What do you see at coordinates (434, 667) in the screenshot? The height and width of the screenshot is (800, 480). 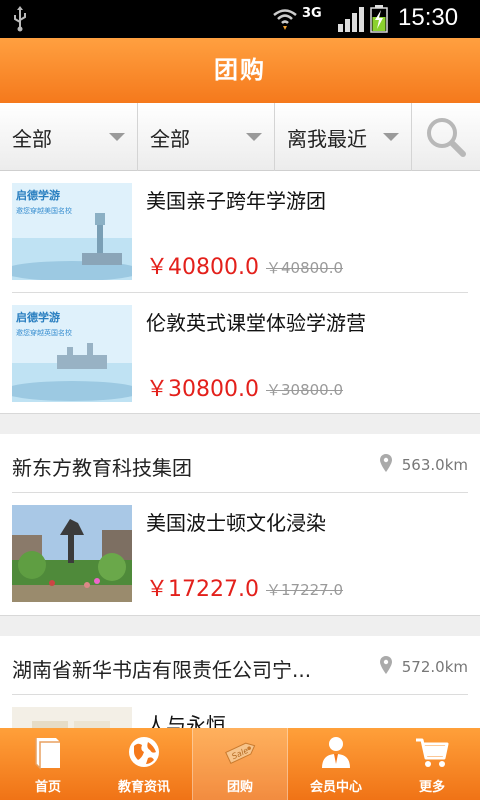 I see `store-distance: 572.0km` at bounding box center [434, 667].